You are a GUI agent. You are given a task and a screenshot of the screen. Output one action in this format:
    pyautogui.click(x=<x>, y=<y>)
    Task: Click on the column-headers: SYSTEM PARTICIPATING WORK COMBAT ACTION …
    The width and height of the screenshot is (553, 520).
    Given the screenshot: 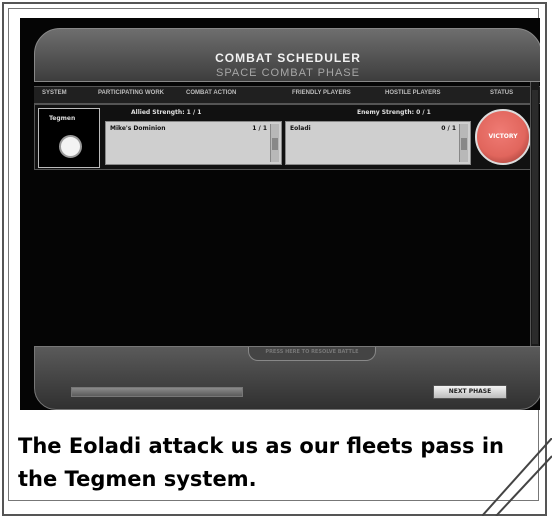 What is the action you would take?
    pyautogui.click(x=287, y=95)
    